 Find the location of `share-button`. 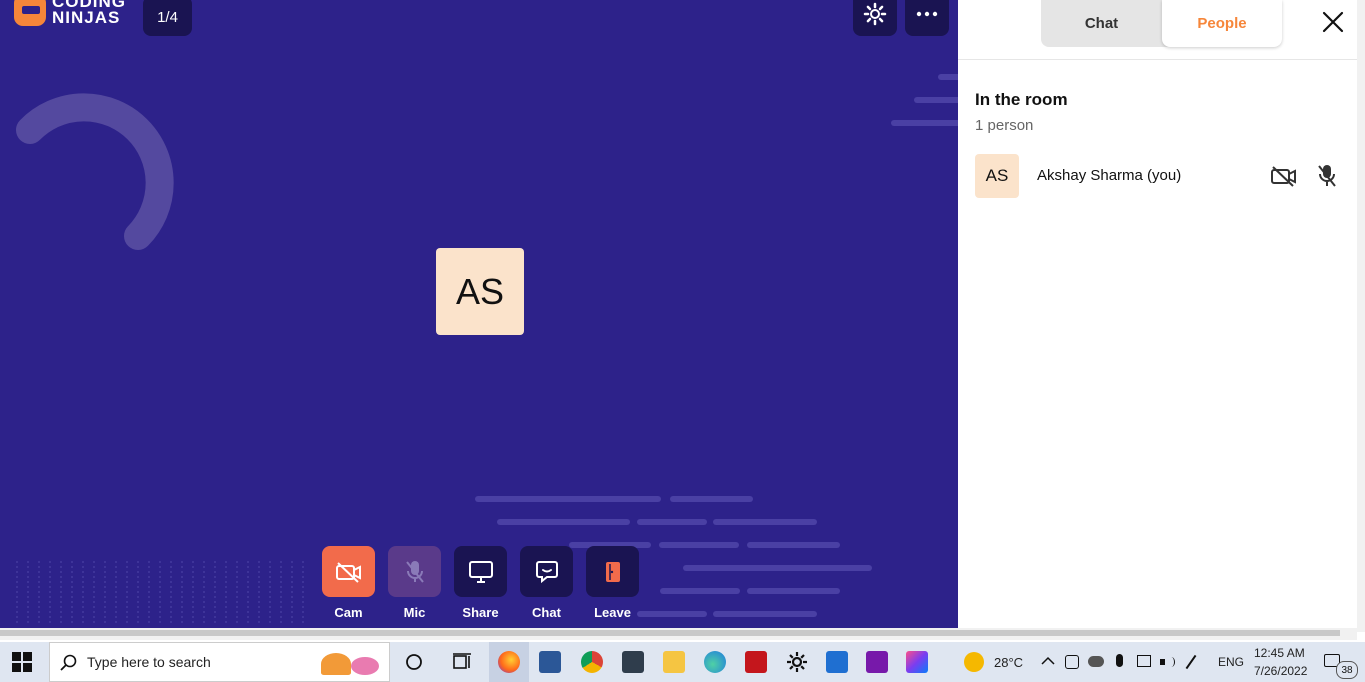

share-button is located at coordinates (480, 571).